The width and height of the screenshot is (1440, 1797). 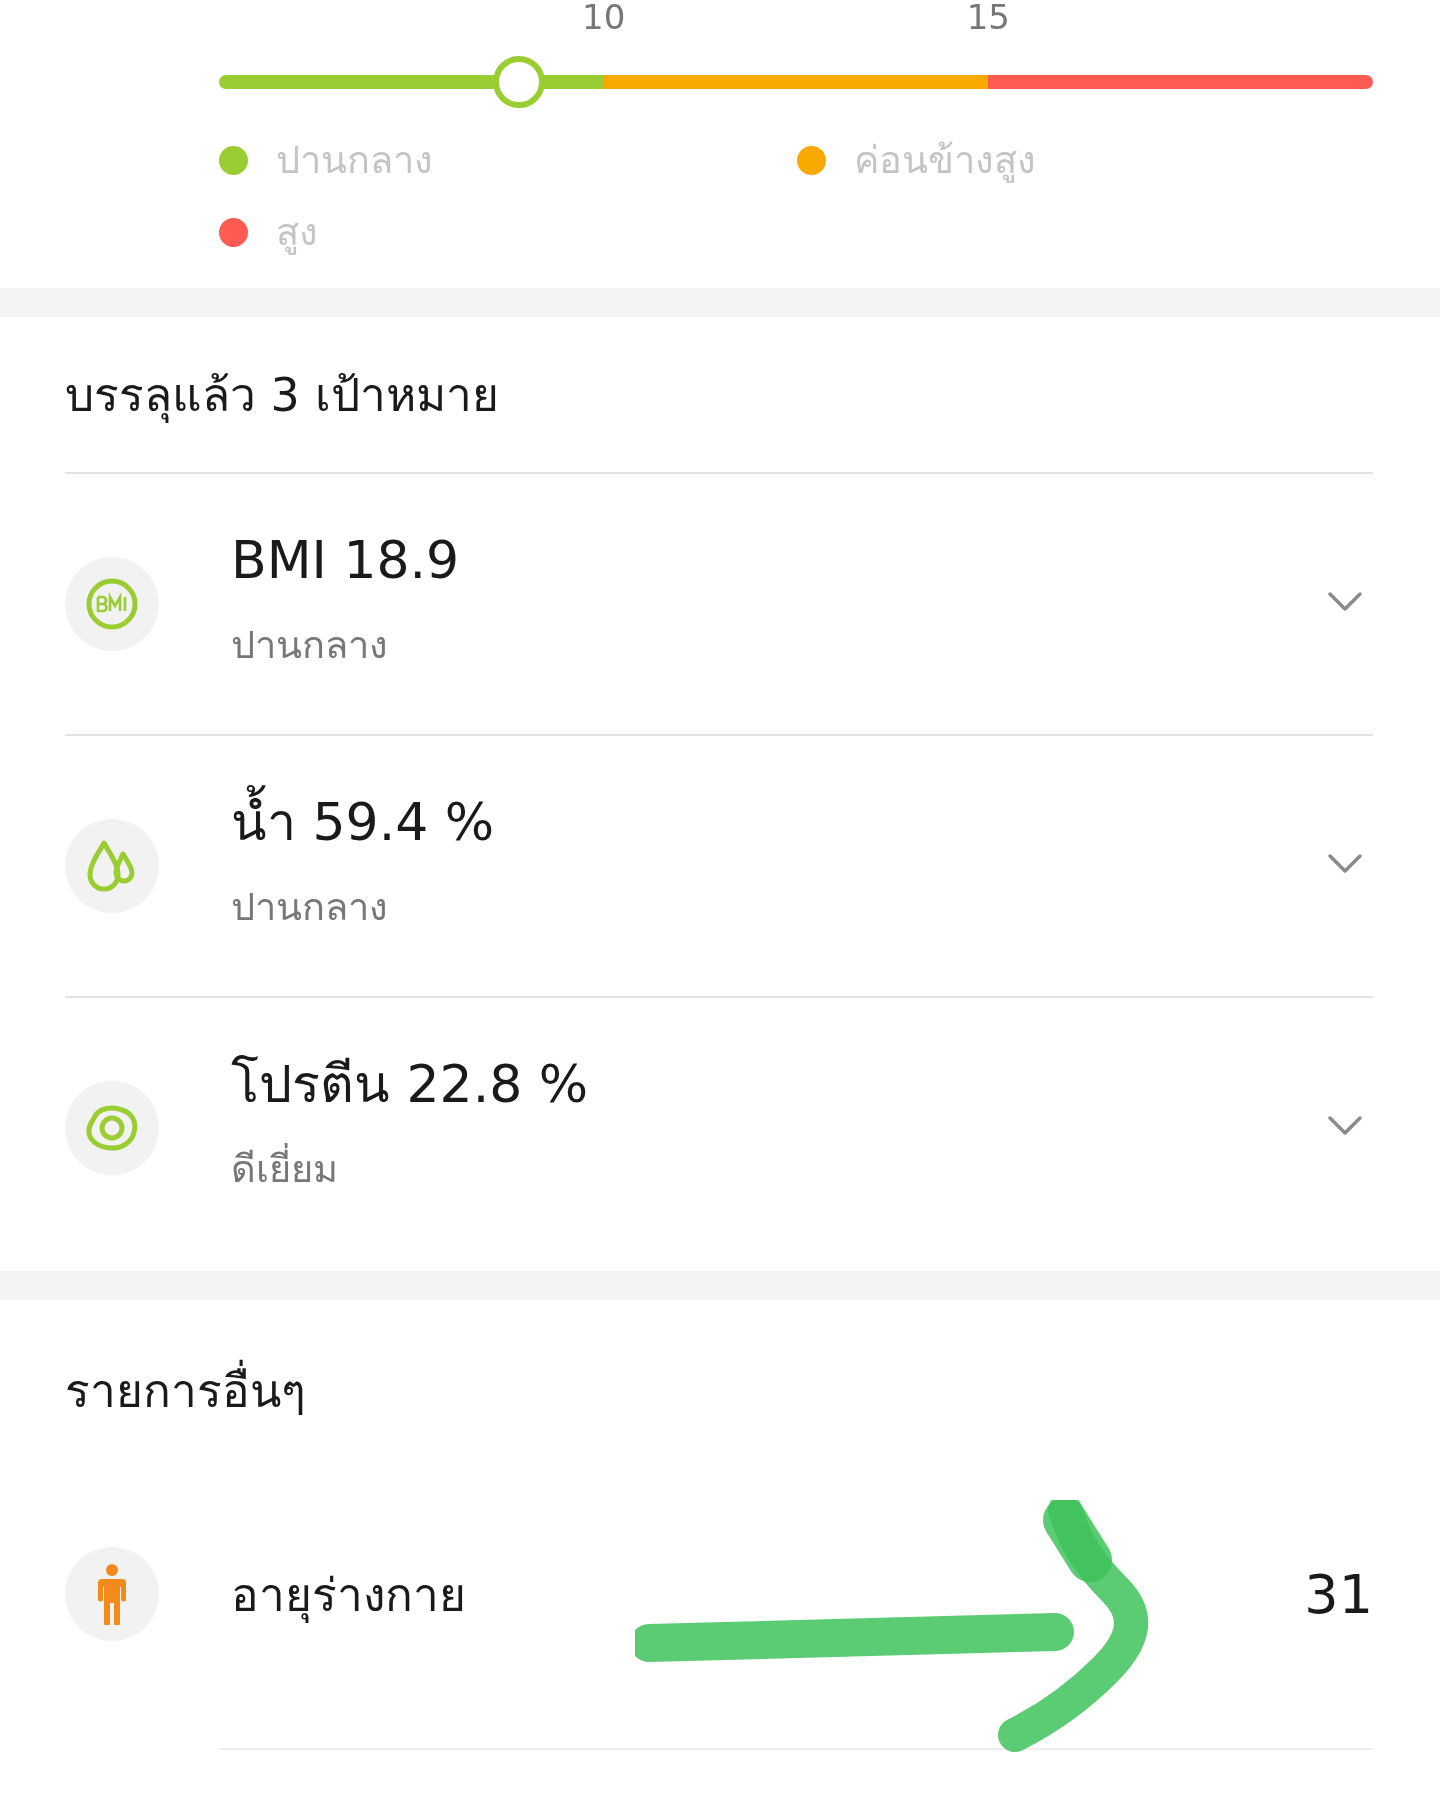 I want to click on section-title: รายการอื่นๆ, so click(x=719, y=1390).